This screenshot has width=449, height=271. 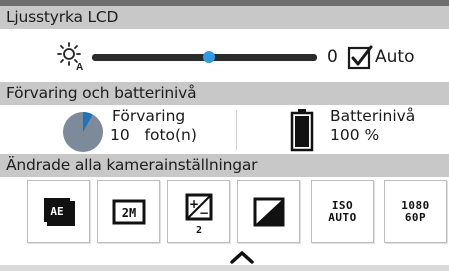 What do you see at coordinates (79, 66) in the screenshot?
I see `svg-text: A` at bounding box center [79, 66].